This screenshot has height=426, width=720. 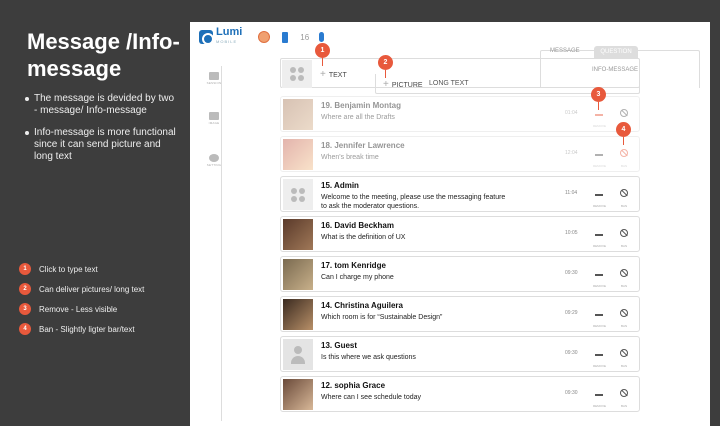 I want to click on sidebar-item-session: SESSION, so click(x=214, y=78).